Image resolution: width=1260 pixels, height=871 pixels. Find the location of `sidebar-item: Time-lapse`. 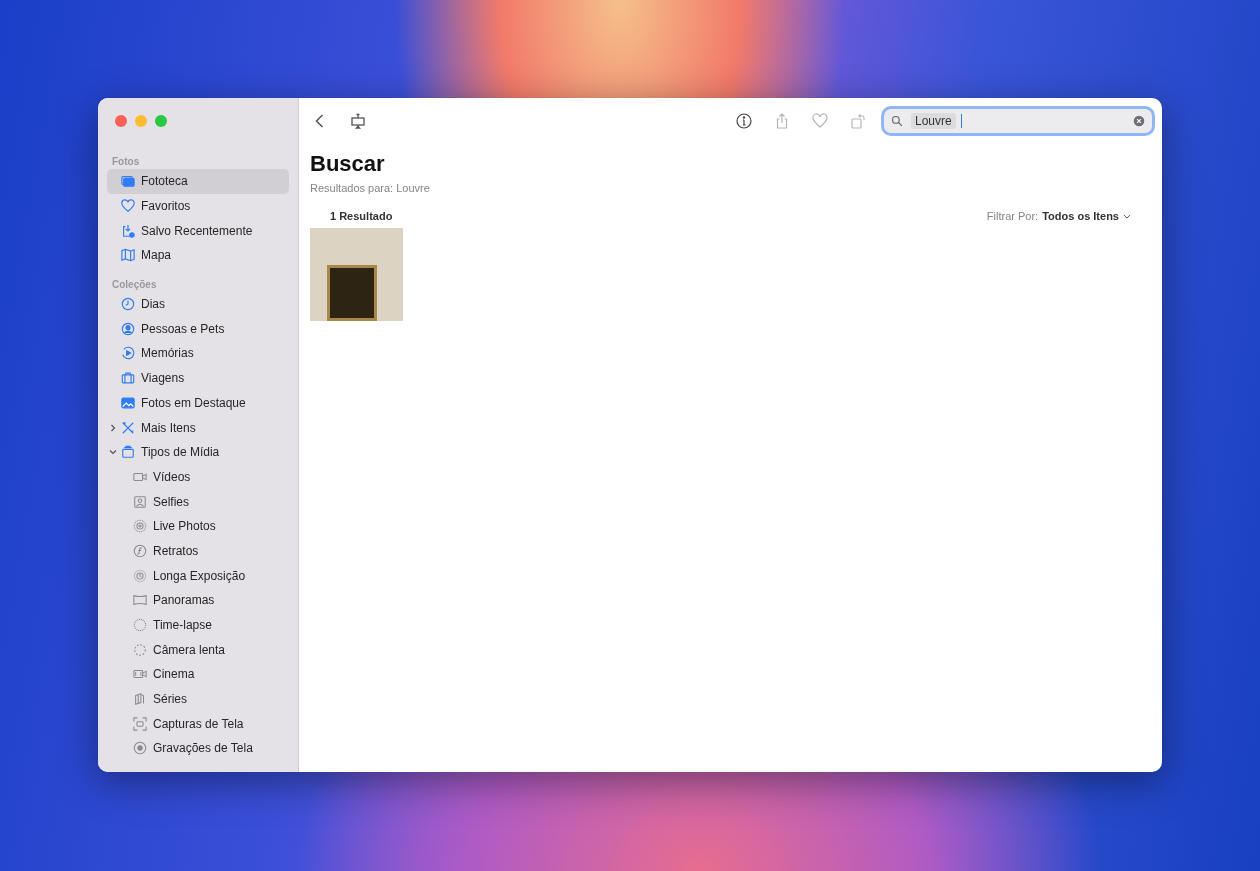

sidebar-item: Time-lapse is located at coordinates (198, 625).